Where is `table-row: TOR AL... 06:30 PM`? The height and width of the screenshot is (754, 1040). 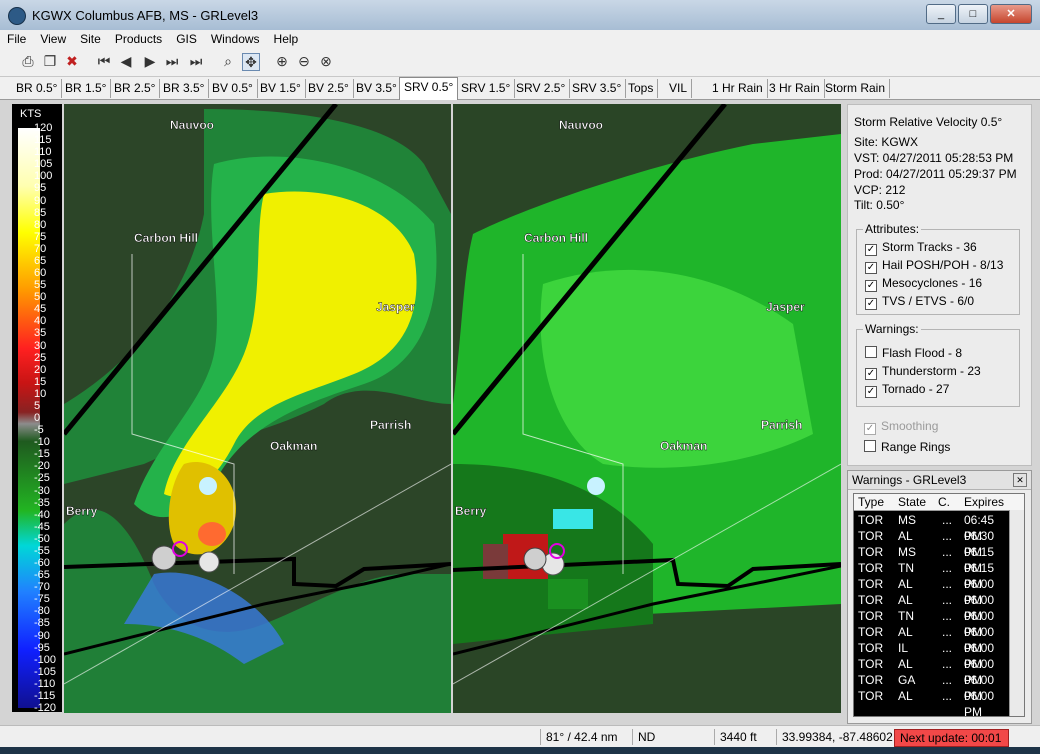 table-row: TOR AL... 06:30 PM is located at coordinates (932, 543).